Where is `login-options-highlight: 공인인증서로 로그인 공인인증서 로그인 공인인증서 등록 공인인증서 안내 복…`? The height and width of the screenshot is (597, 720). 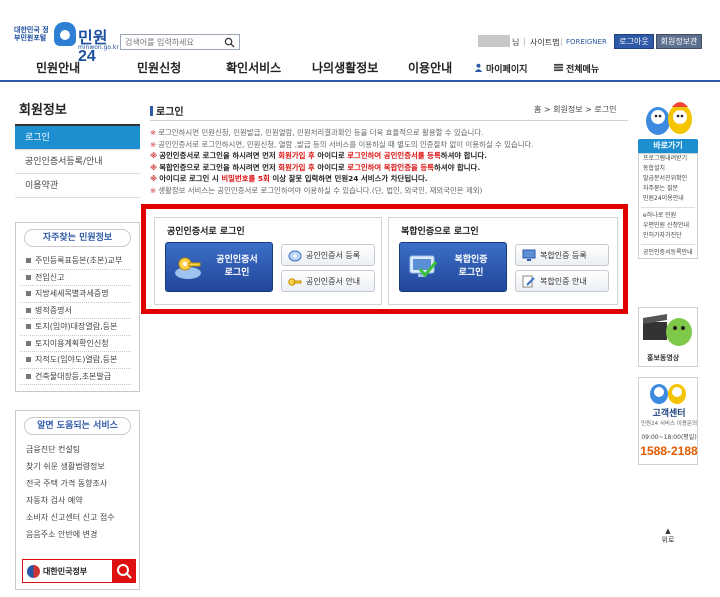 login-options-highlight: 공인인증서로 로그인 공인인증서 로그인 공인인증서 등록 공인인증서 안내 복… is located at coordinates (384, 259).